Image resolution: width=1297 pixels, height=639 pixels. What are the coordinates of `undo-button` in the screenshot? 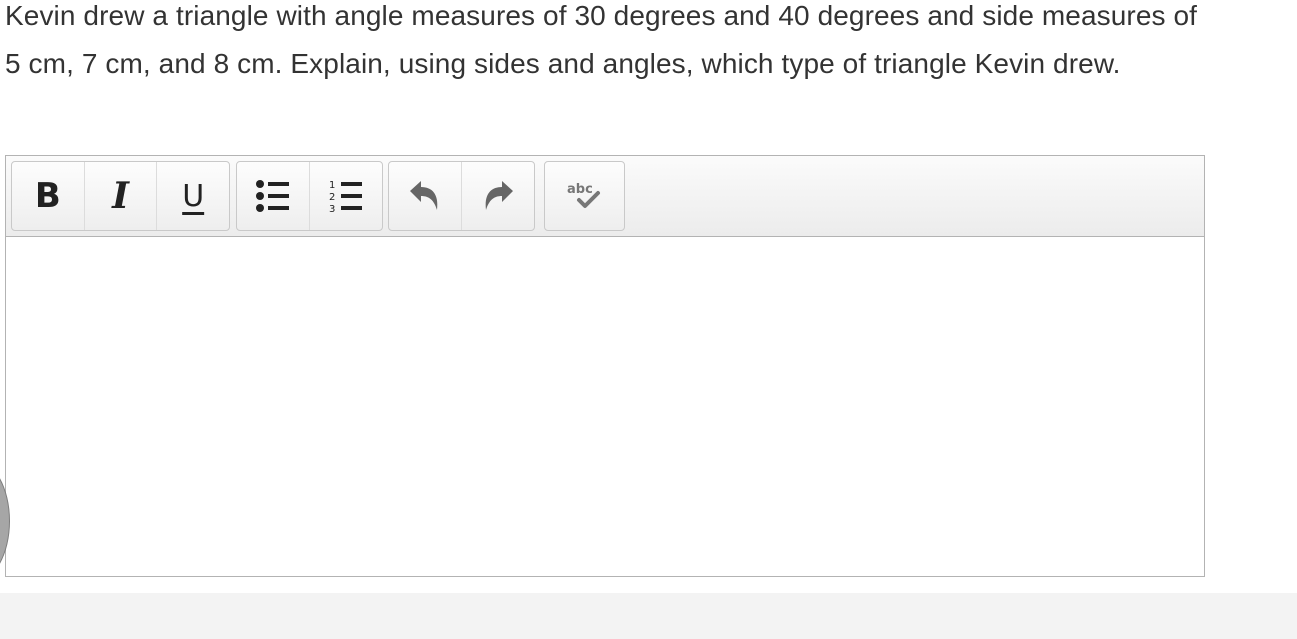 It's located at (425, 196).